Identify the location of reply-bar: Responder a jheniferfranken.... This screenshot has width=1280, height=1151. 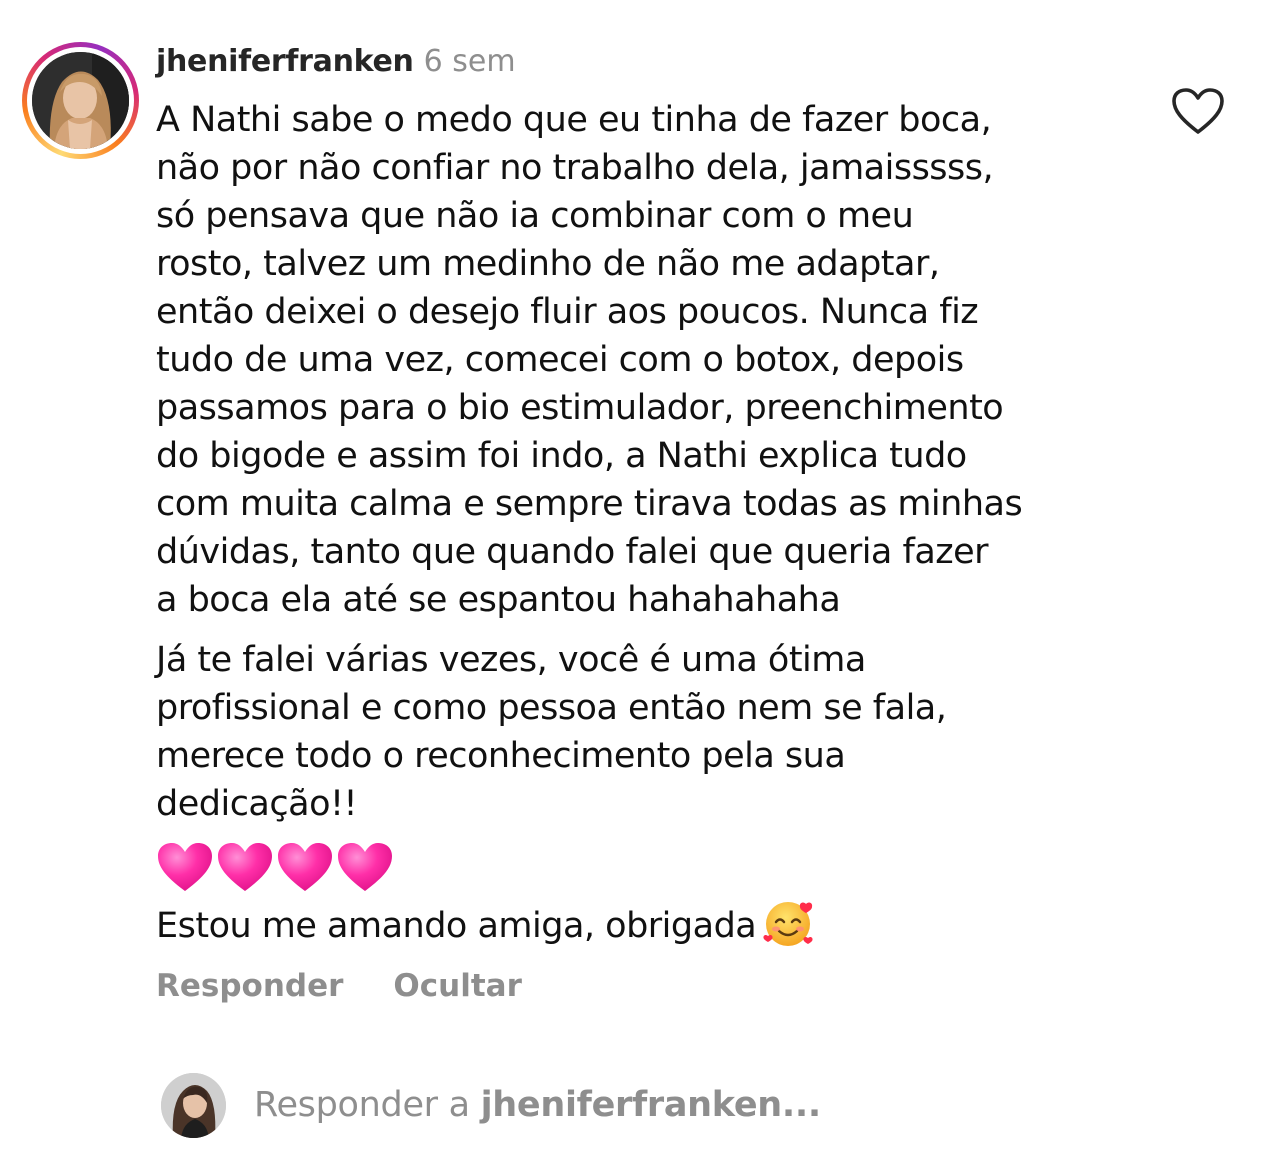
(640, 1103).